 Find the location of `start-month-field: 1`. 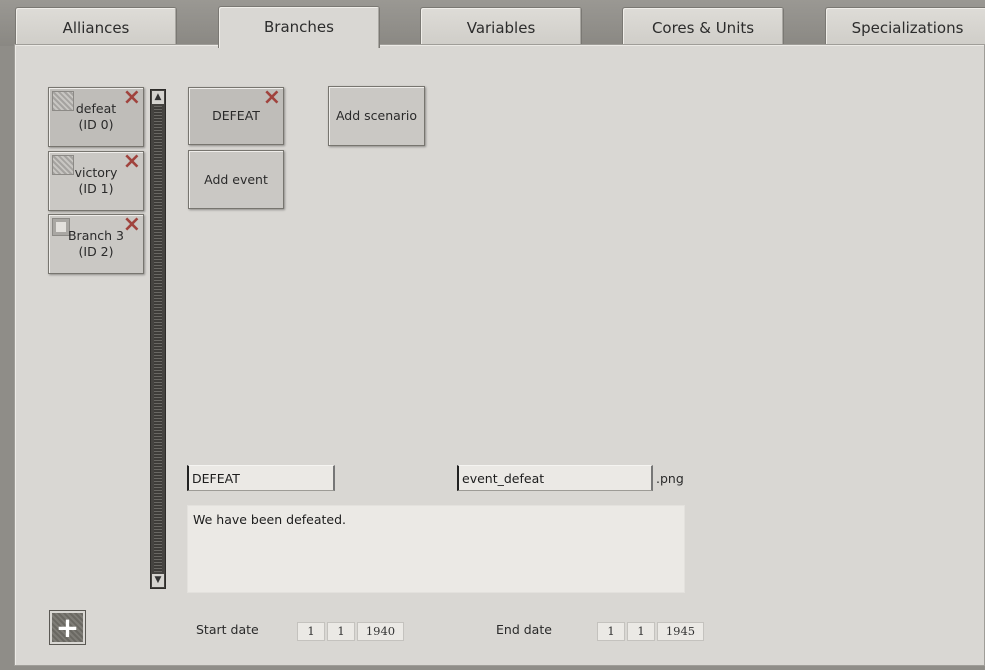

start-month-field: 1 is located at coordinates (341, 631).